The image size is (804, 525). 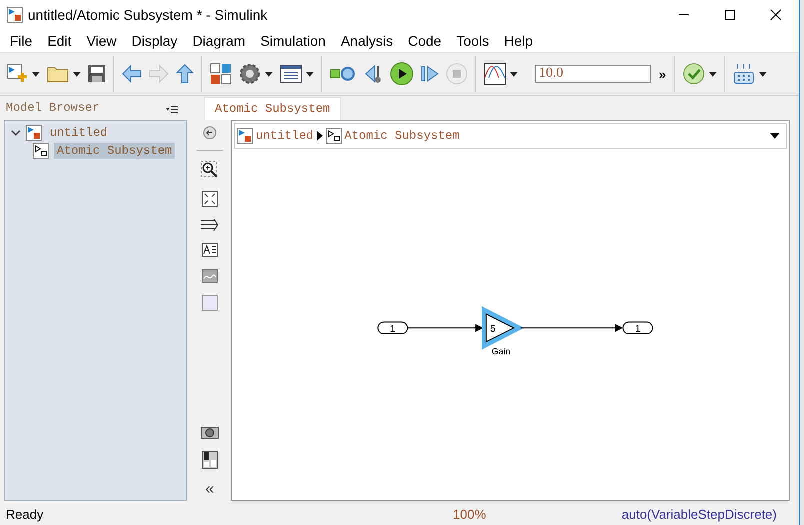 What do you see at coordinates (79, 133) in the screenshot?
I see `tree-item: untitled` at bounding box center [79, 133].